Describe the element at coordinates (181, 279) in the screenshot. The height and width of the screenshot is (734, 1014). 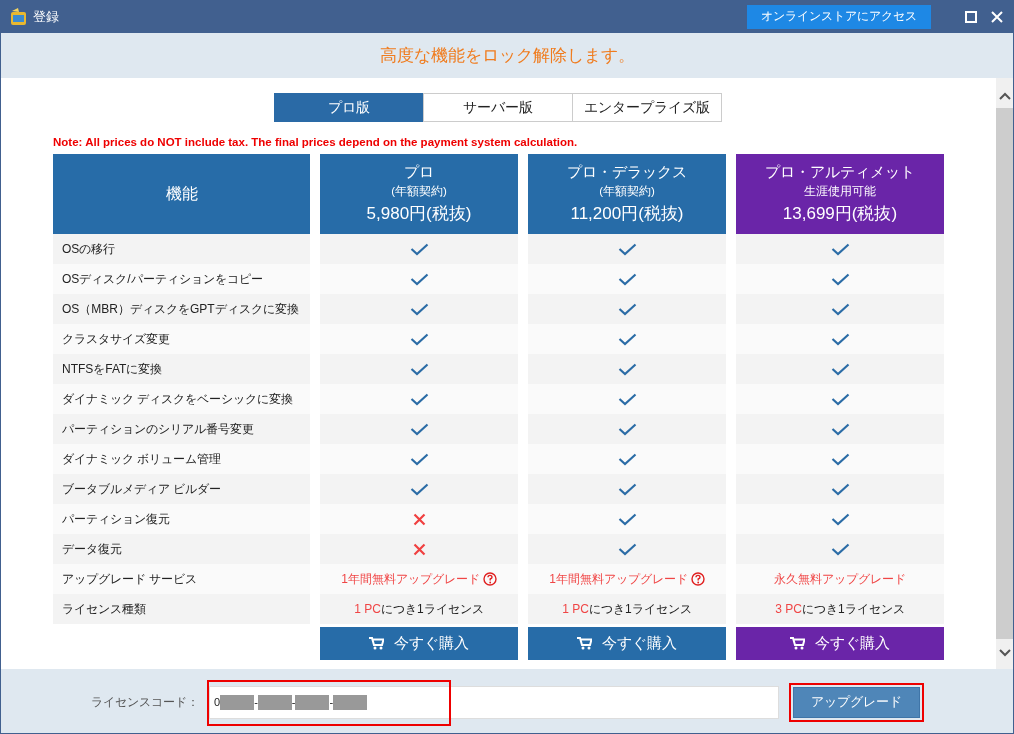
I see `feature-cell: OSディスク/パーティションをコピー` at that location.